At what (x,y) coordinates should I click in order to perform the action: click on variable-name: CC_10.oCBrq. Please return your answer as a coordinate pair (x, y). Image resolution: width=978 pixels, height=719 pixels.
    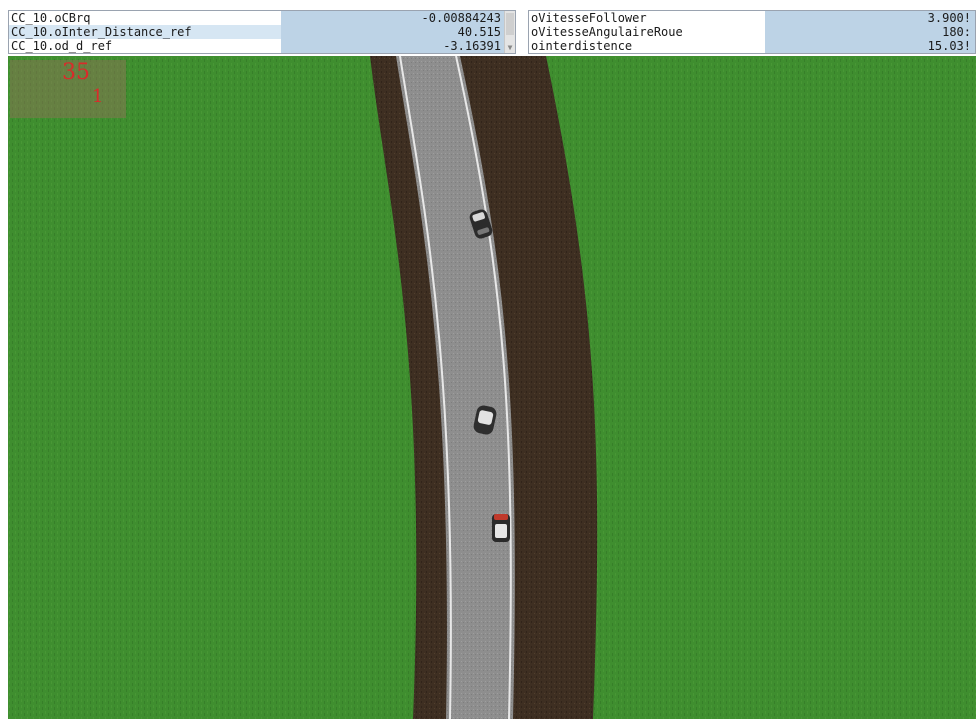
    Looking at the image, I should click on (145, 18).